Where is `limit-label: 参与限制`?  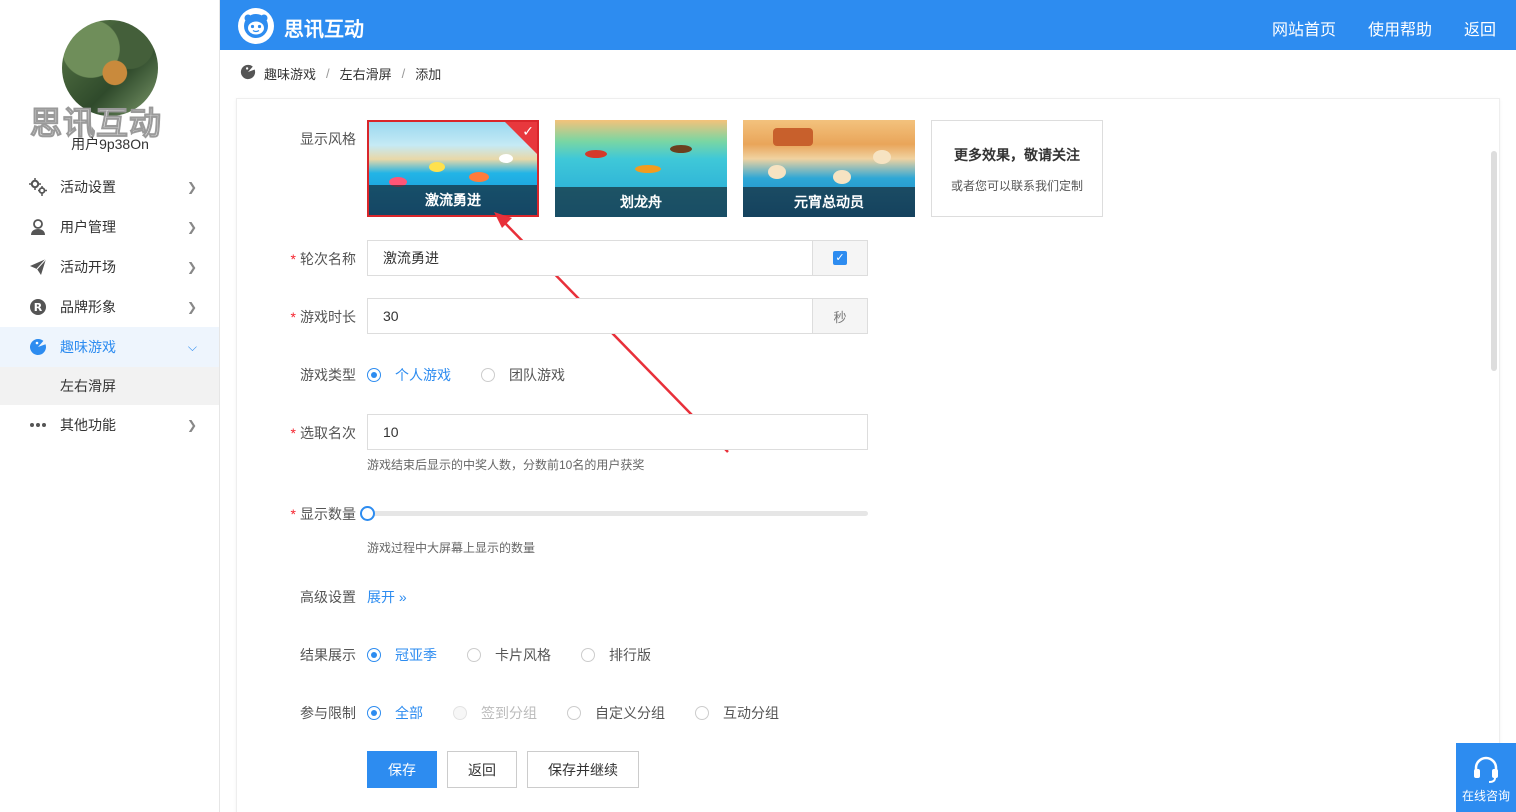 limit-label: 参与限制 is located at coordinates (328, 713).